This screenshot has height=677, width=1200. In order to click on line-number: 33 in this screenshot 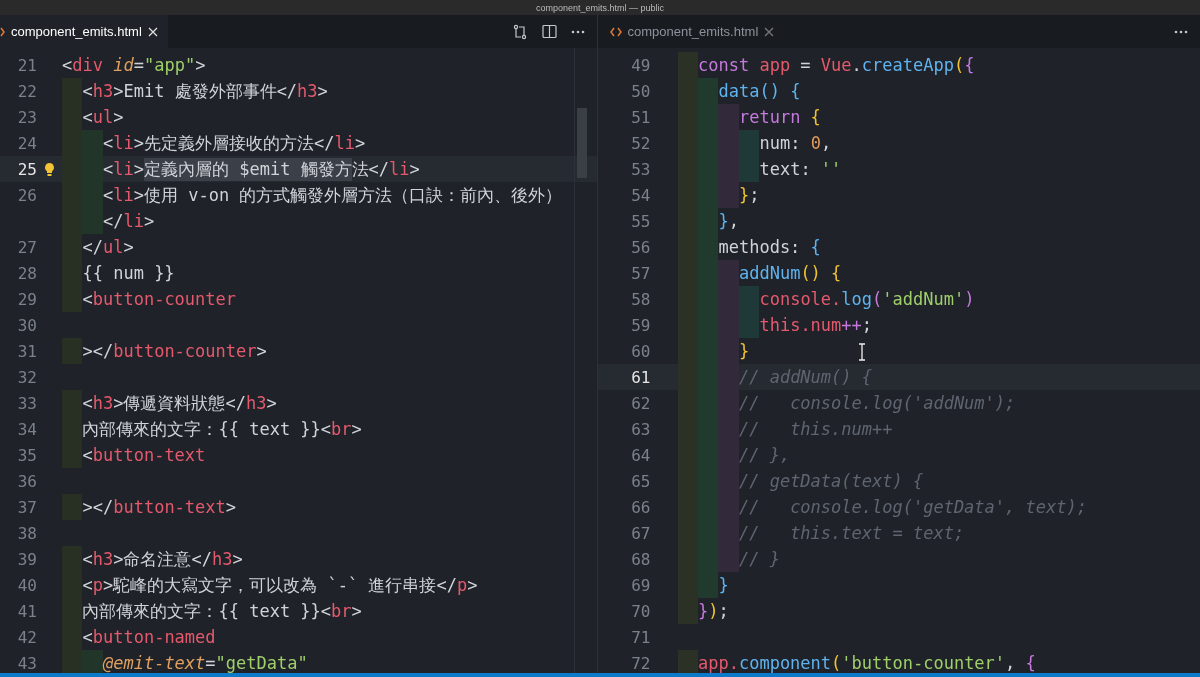, I will do `click(26, 403)`.